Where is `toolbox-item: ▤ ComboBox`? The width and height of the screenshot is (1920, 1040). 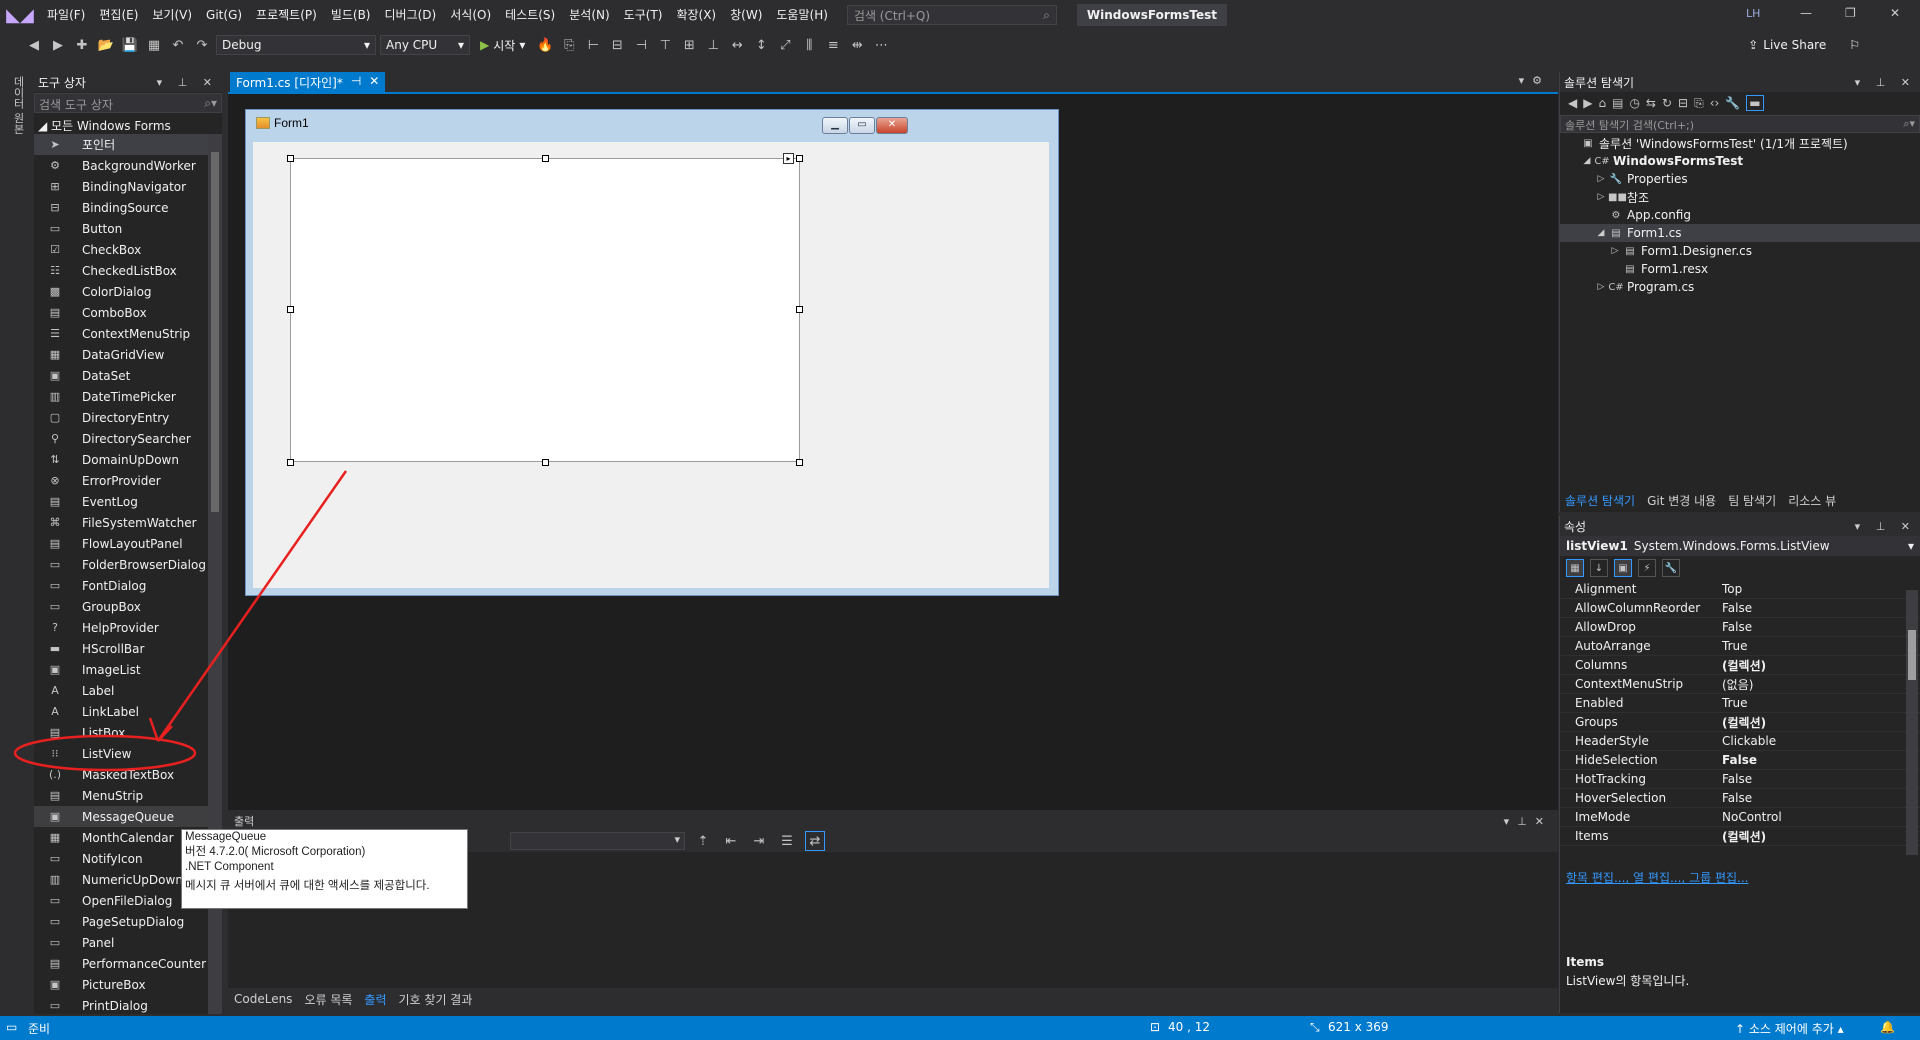
toolbox-item: ▤ ComboBox is located at coordinates (128, 312).